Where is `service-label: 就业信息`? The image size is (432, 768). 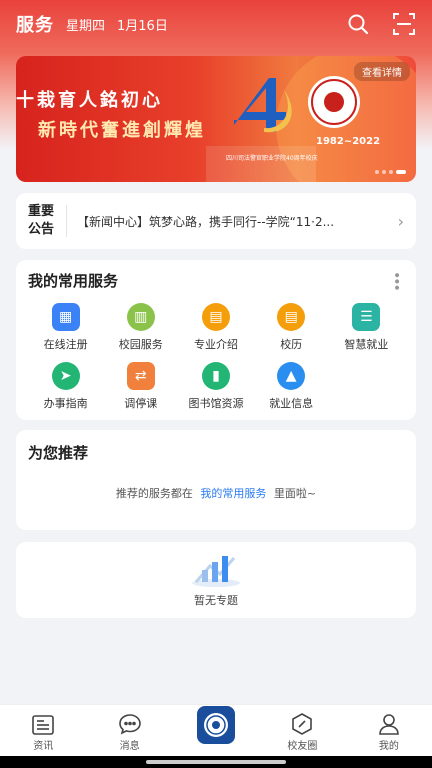 service-label: 就业信息 is located at coordinates (291, 403).